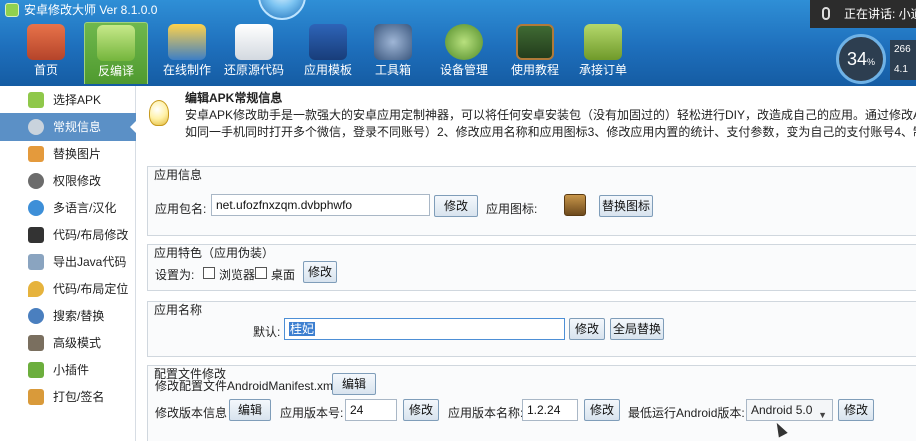 The width and height of the screenshot is (916, 441). What do you see at coordinates (320, 205) in the screenshot?
I see `package-name-field: net.ufozfnxzqm.dvbphwfo` at bounding box center [320, 205].